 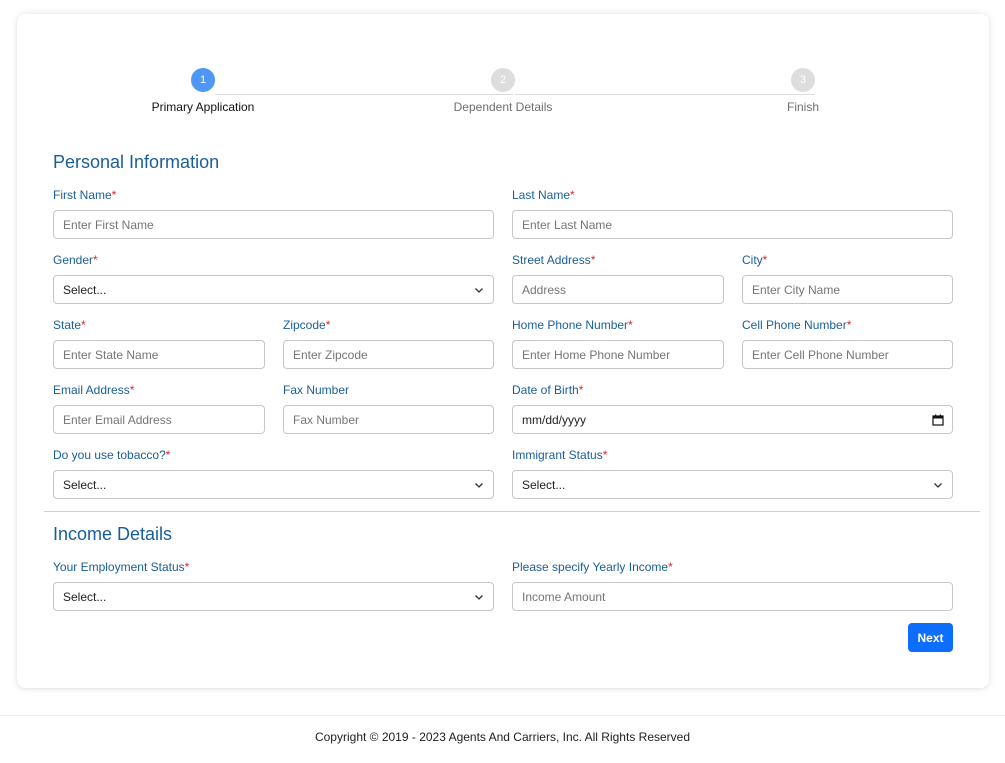 I want to click on date-of-birth-label: Date of Birth*, so click(x=548, y=390).